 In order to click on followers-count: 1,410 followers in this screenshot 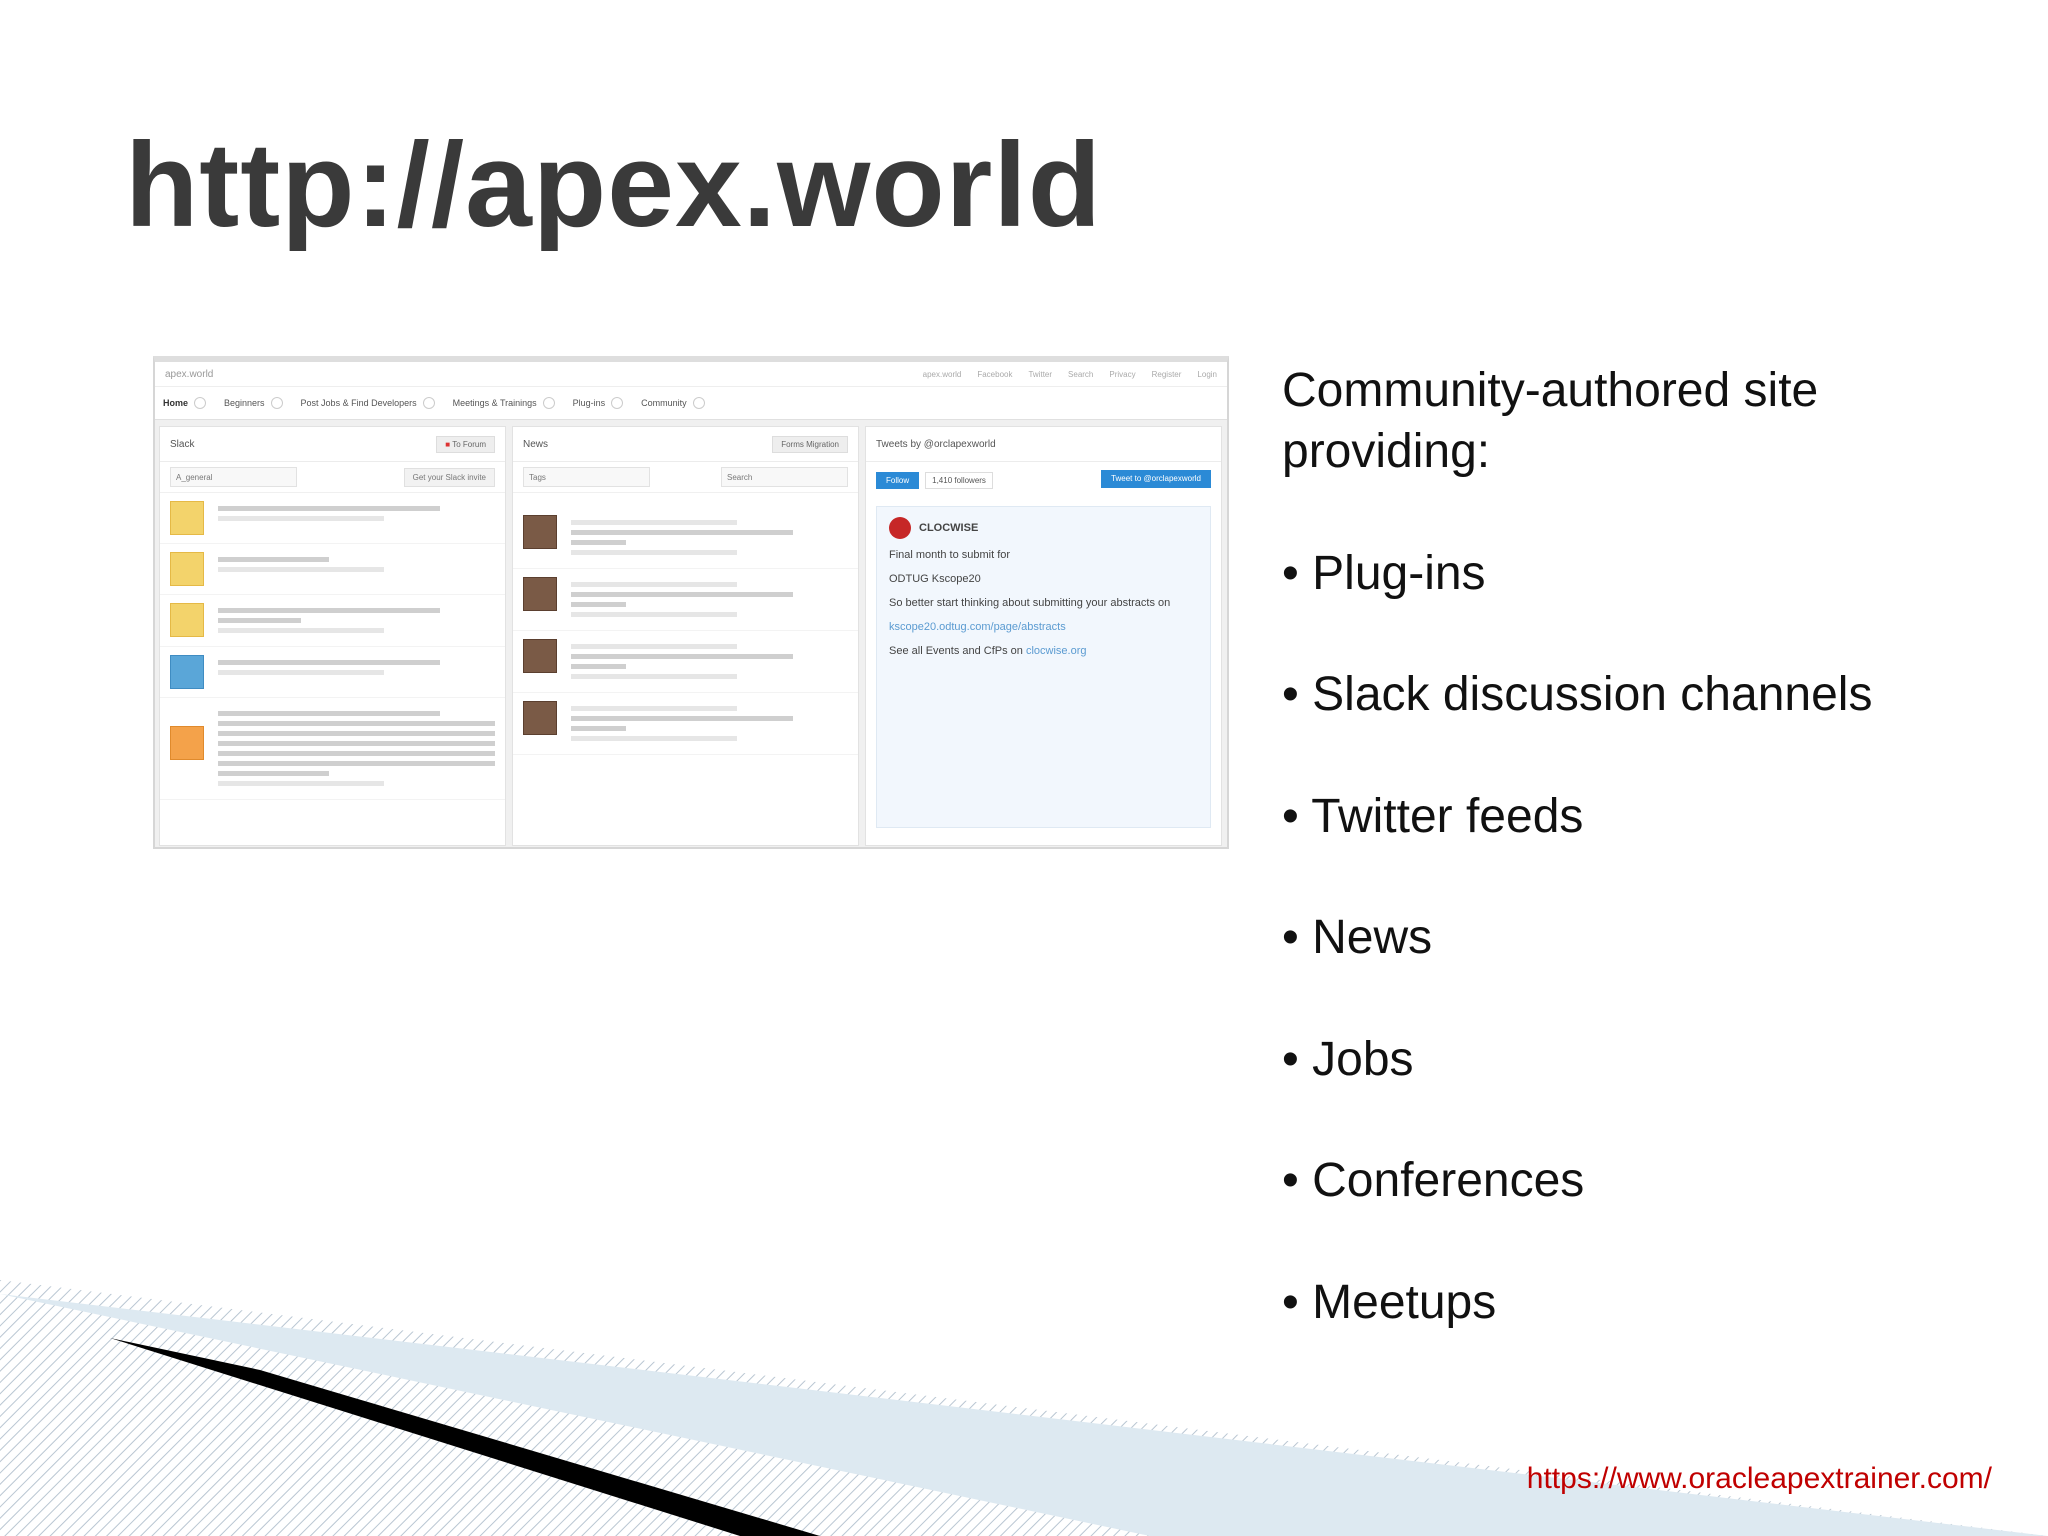, I will do `click(959, 480)`.